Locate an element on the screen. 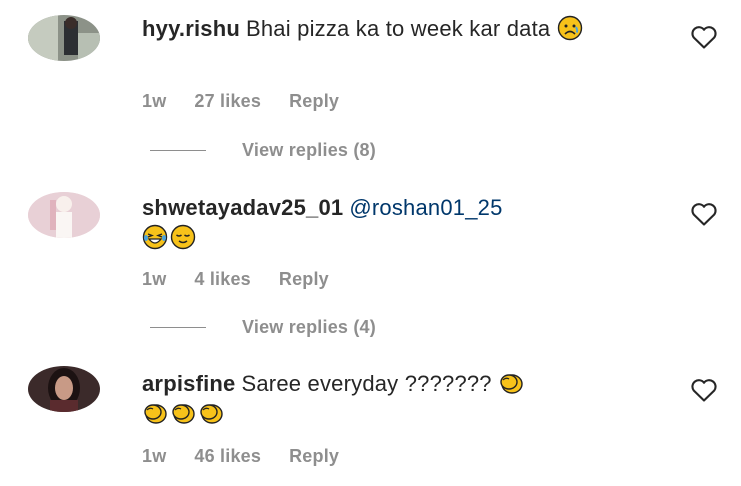 This screenshot has width=741, height=486. view-replies-button: View replies (4) is located at coordinates (263, 327).